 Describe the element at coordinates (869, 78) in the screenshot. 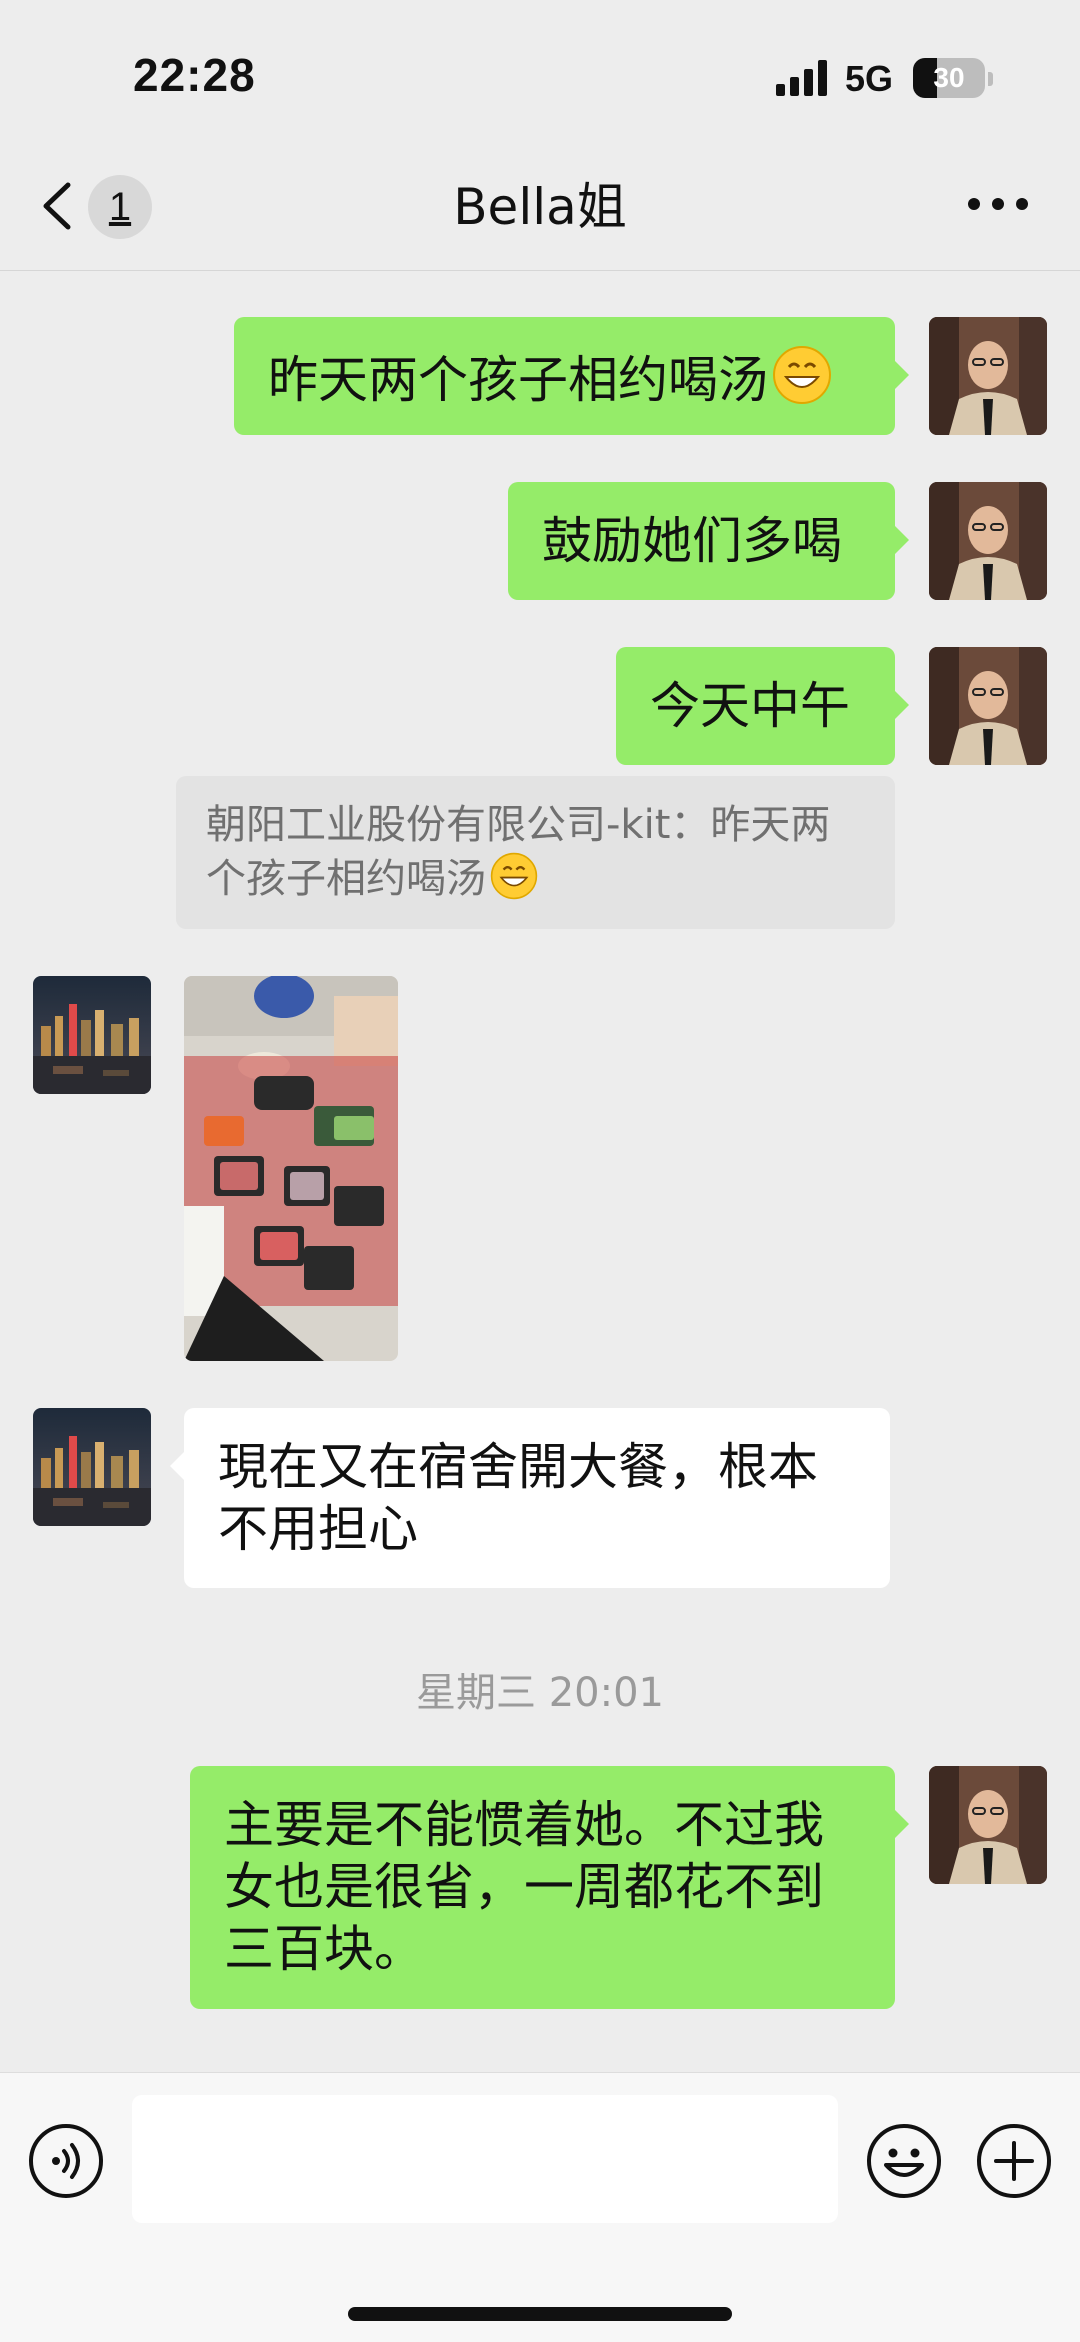

I see `network-type: 5G` at that location.